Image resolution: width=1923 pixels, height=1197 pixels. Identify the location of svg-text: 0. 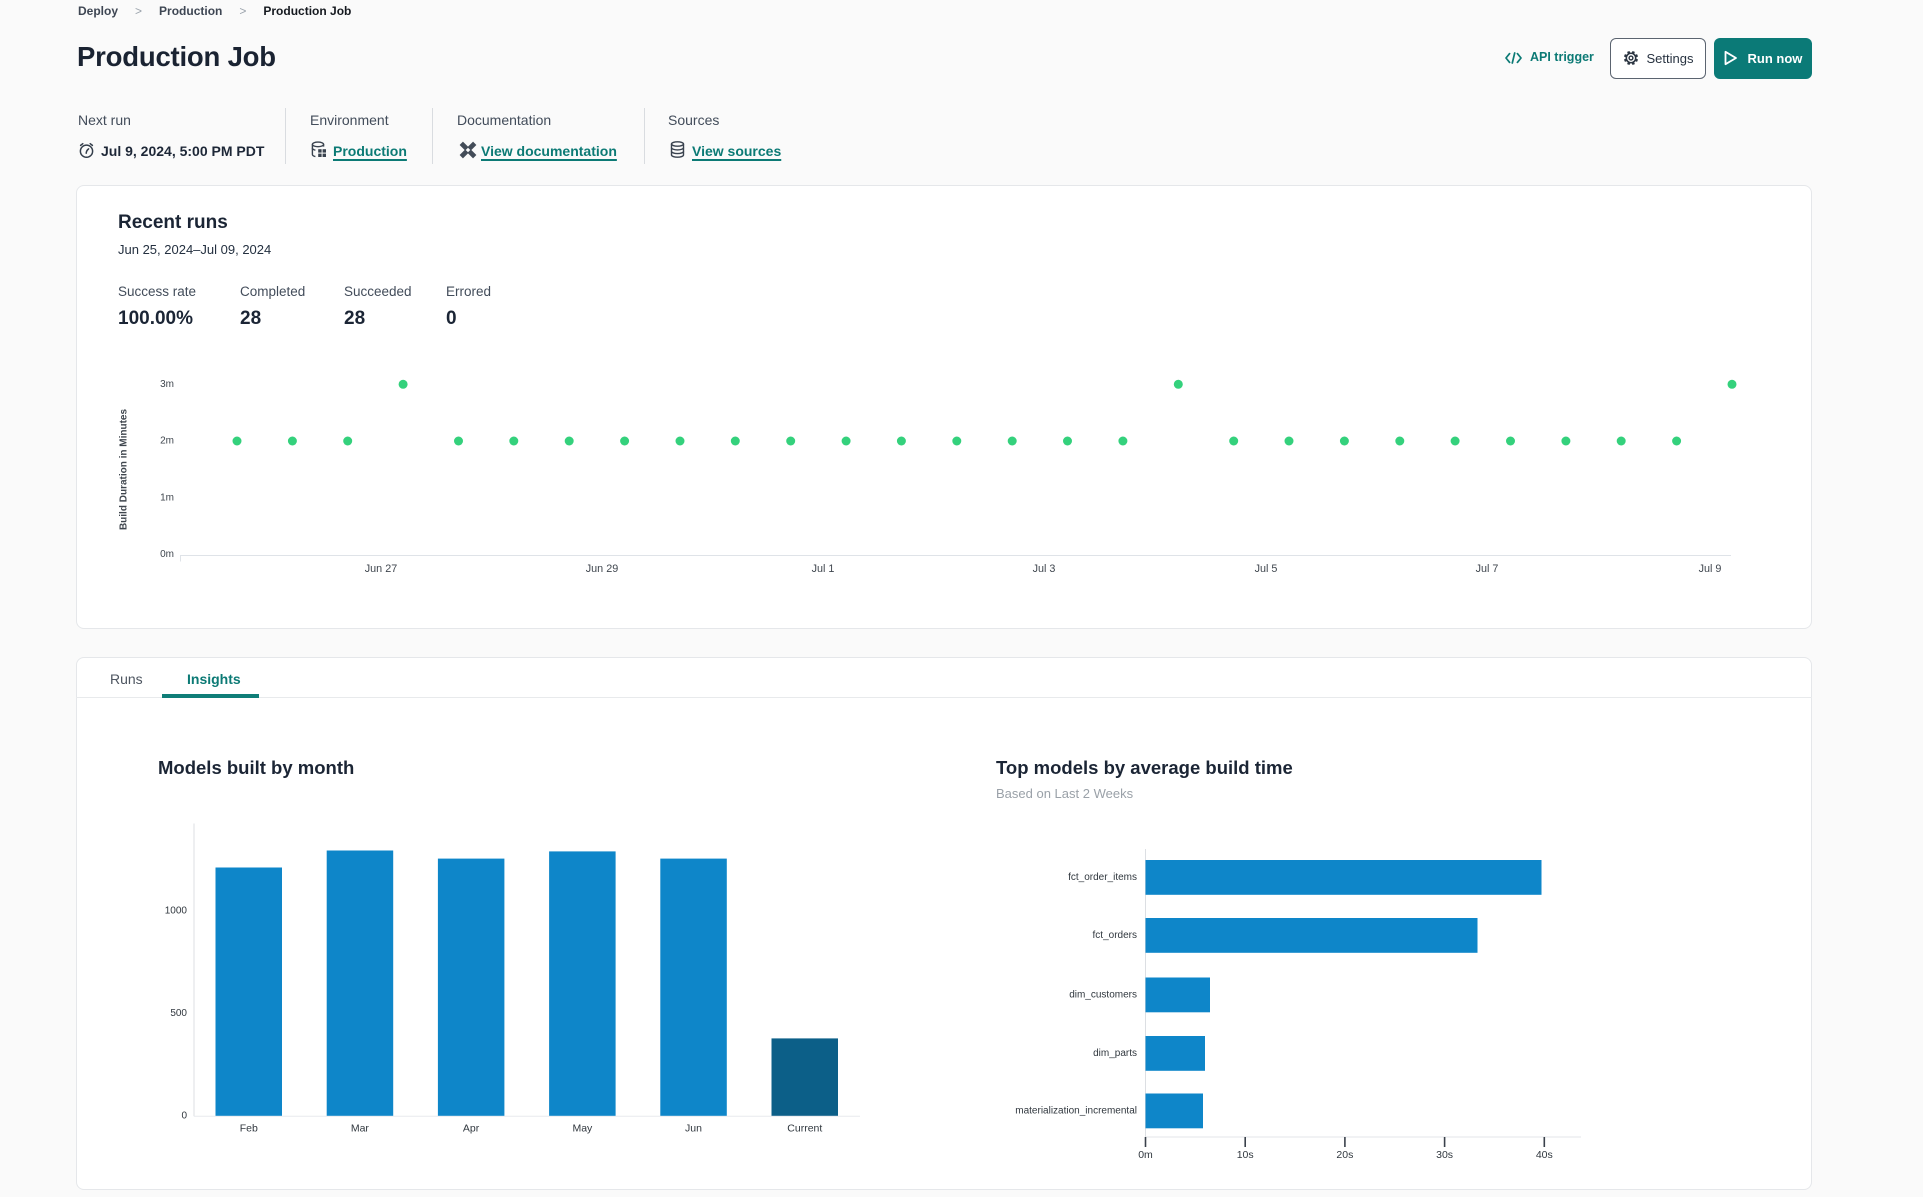
(184, 1115).